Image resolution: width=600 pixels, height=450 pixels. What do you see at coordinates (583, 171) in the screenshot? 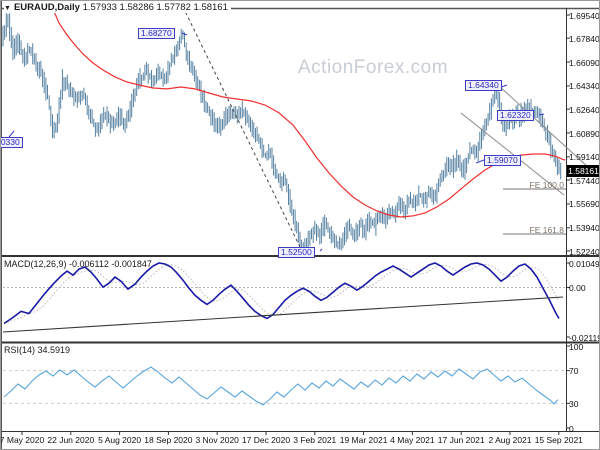
I see `current-price-tag: 1.58161` at bounding box center [583, 171].